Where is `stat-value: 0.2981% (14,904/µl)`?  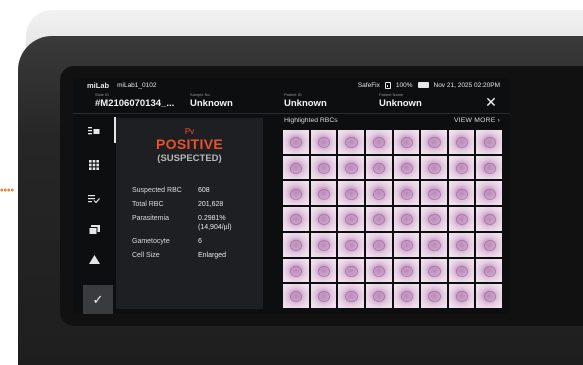 stat-value: 0.2981% (14,904/µl) is located at coordinates (215, 223).